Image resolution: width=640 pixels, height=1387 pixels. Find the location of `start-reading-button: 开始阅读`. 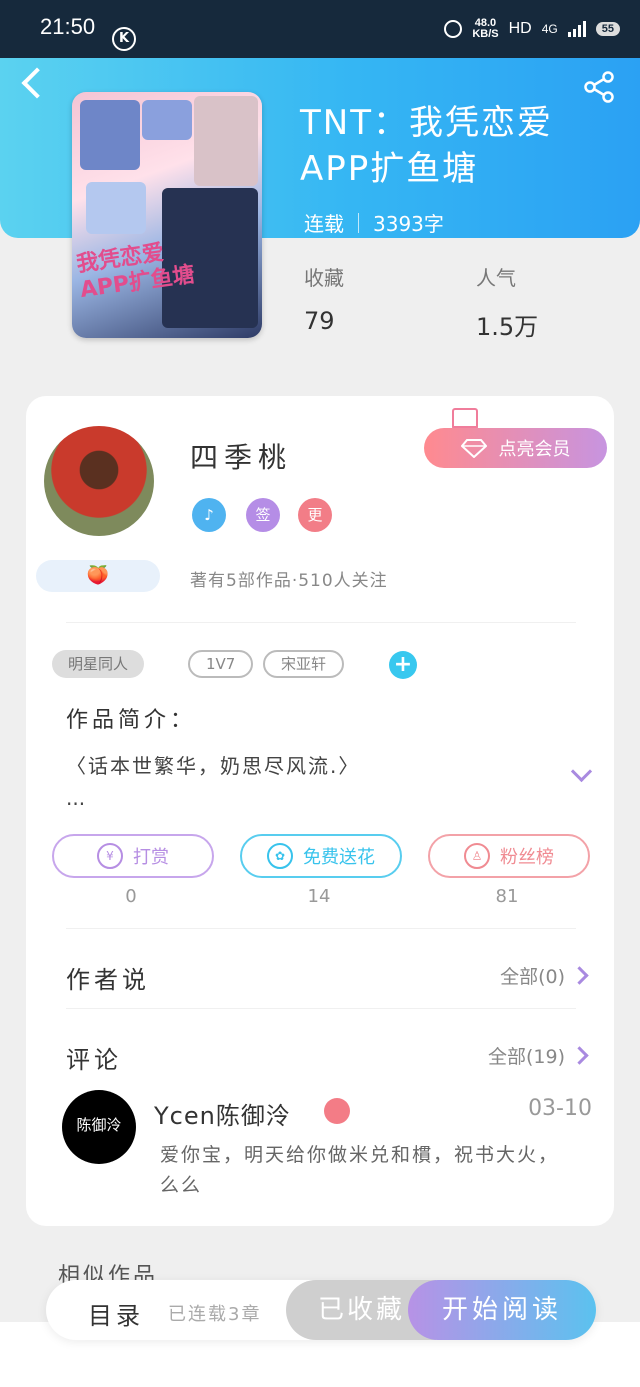

start-reading-button: 开始阅读 is located at coordinates (502, 1310).